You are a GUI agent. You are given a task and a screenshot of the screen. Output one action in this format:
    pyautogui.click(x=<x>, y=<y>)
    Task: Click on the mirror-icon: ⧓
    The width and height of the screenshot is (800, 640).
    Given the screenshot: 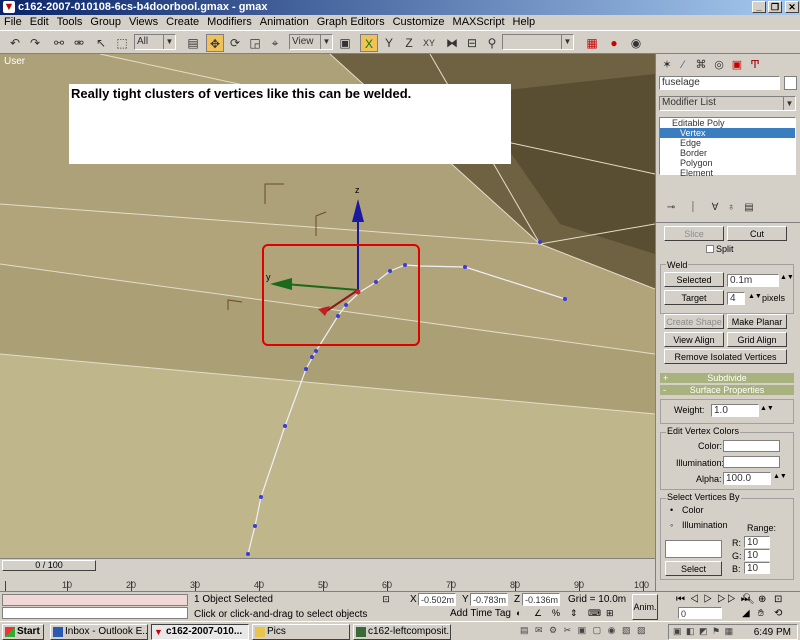 What is the action you would take?
    pyautogui.click(x=452, y=43)
    